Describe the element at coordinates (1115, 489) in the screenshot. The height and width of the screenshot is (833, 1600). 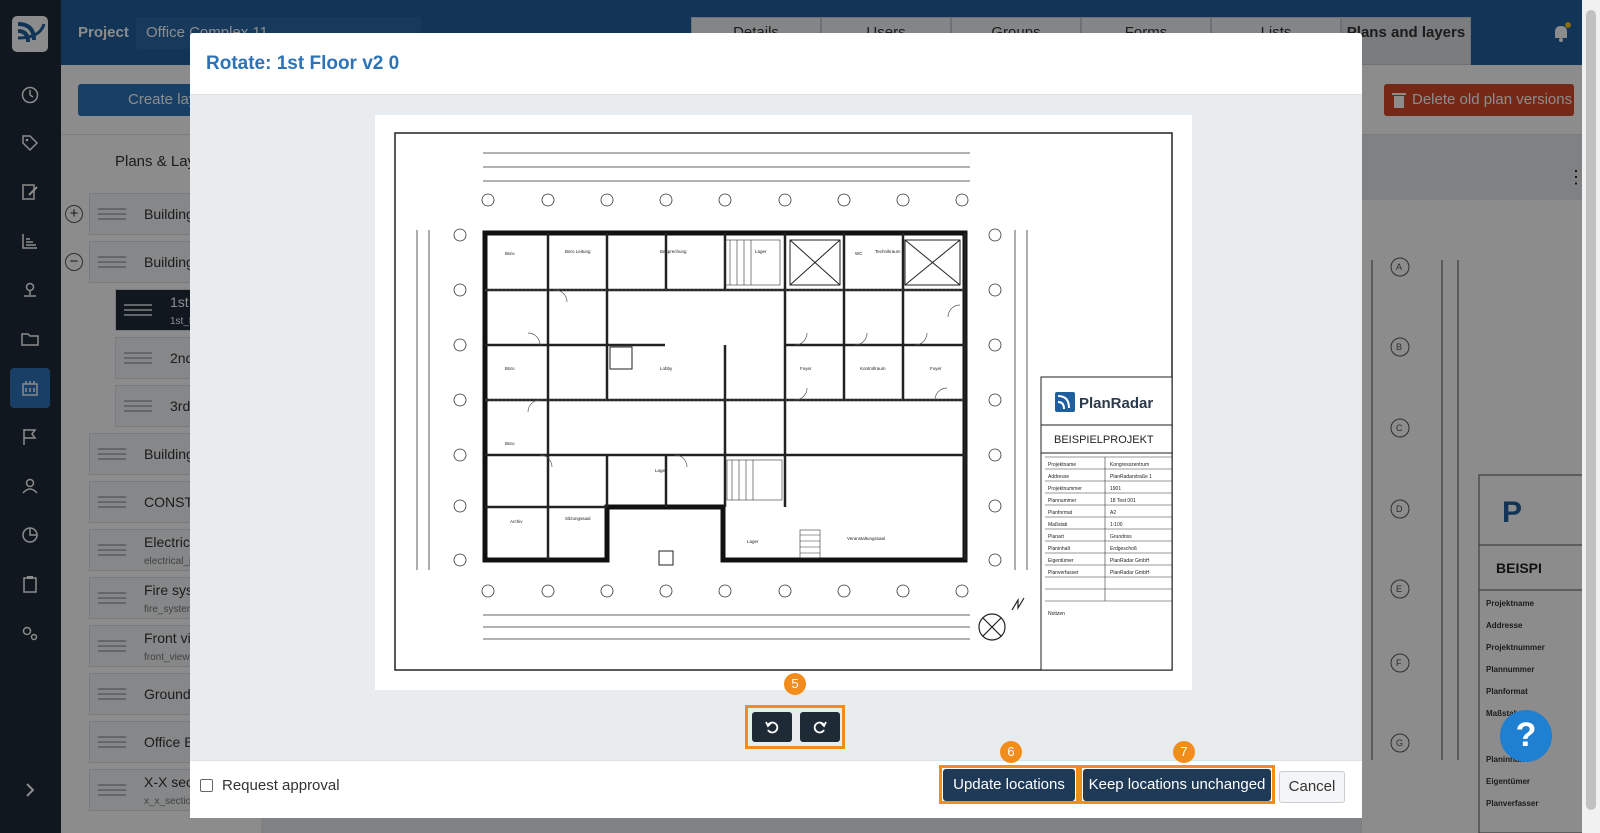
I see `svg-text: 1901` at that location.